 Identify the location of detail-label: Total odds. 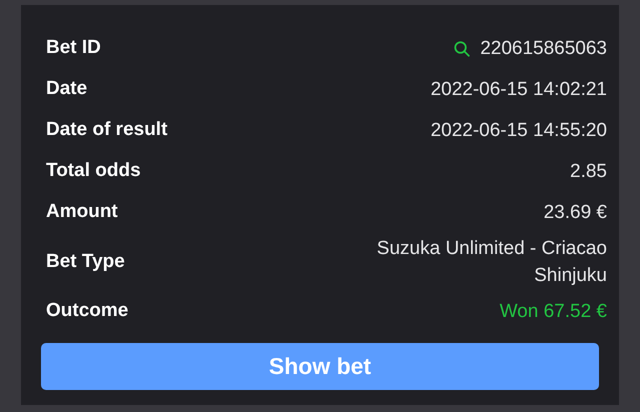
(93, 171).